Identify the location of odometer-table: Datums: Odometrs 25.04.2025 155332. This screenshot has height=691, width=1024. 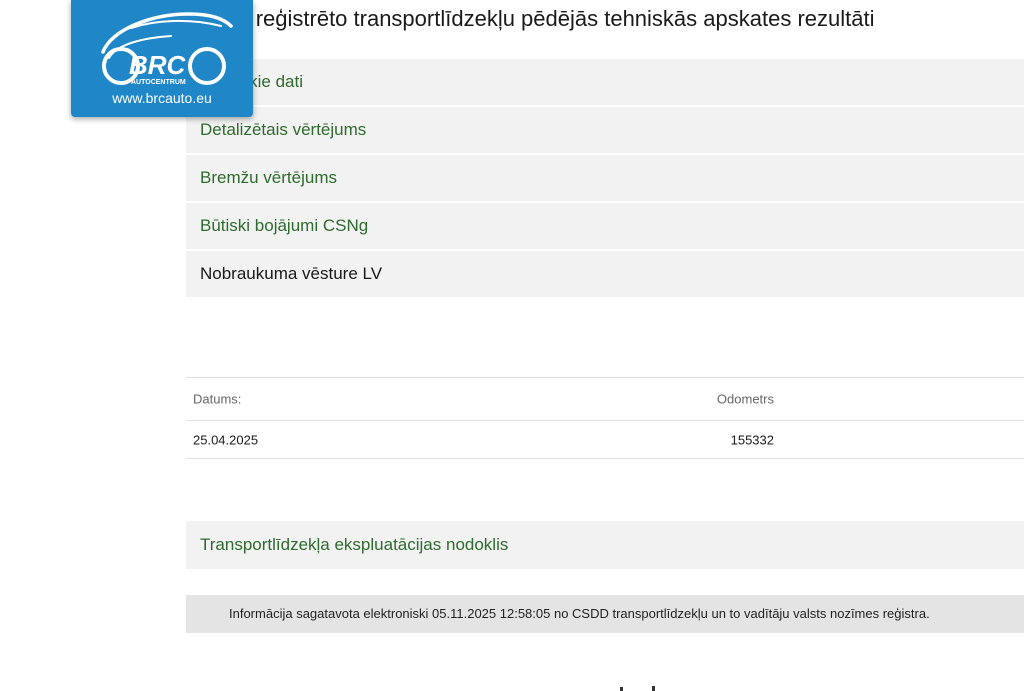
(605, 418).